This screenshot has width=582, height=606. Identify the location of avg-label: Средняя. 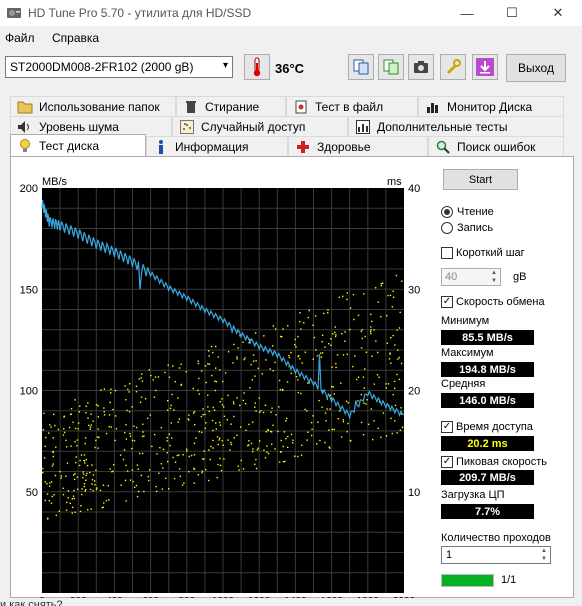
(463, 384).